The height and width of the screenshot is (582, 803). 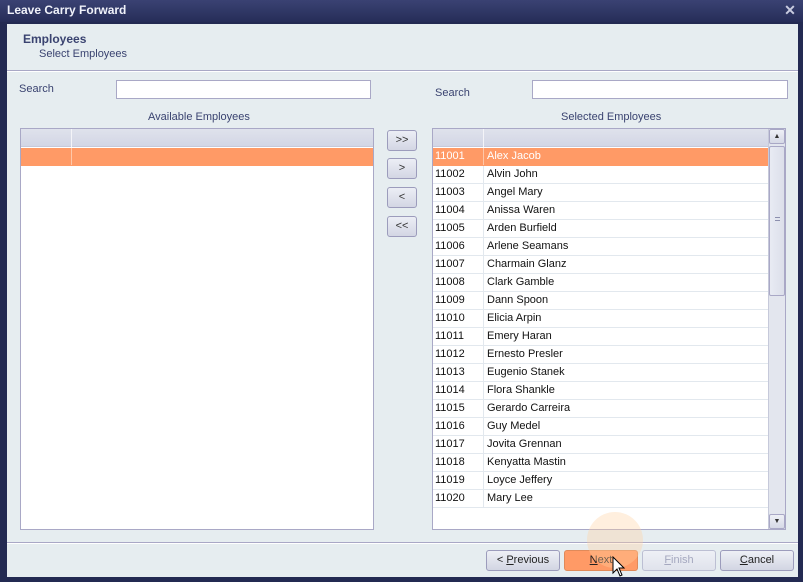 What do you see at coordinates (458, 498) in the screenshot?
I see `cell-id: 11020` at bounding box center [458, 498].